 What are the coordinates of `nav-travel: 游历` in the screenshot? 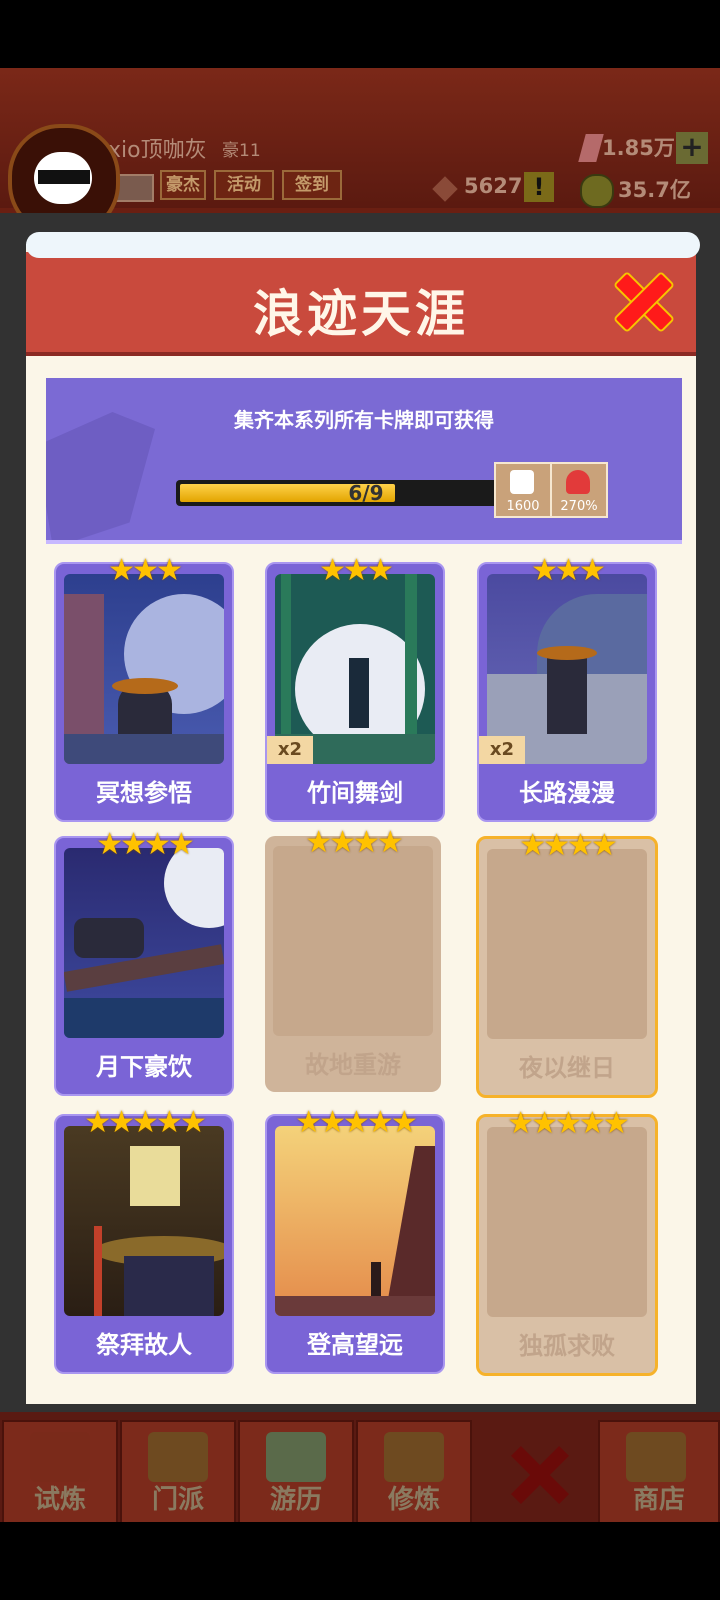 It's located at (296, 1472).